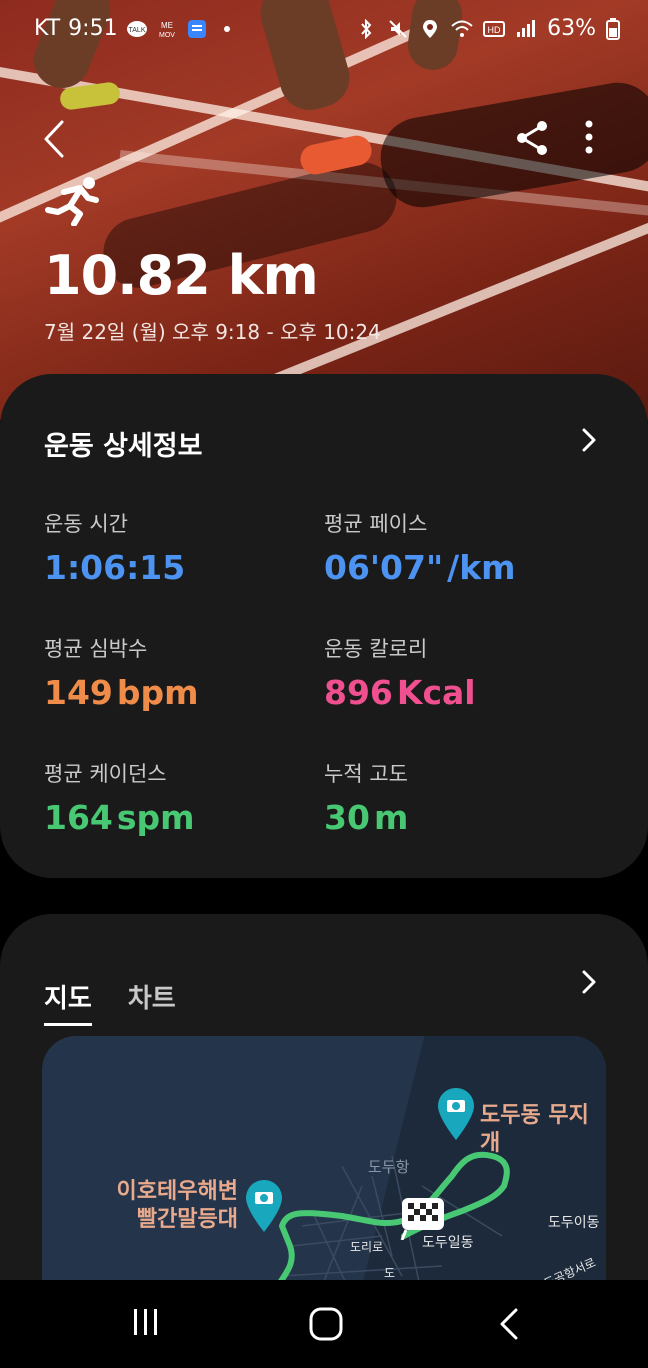 The width and height of the screenshot is (648, 1368). I want to click on details-expand-button, so click(589, 440).